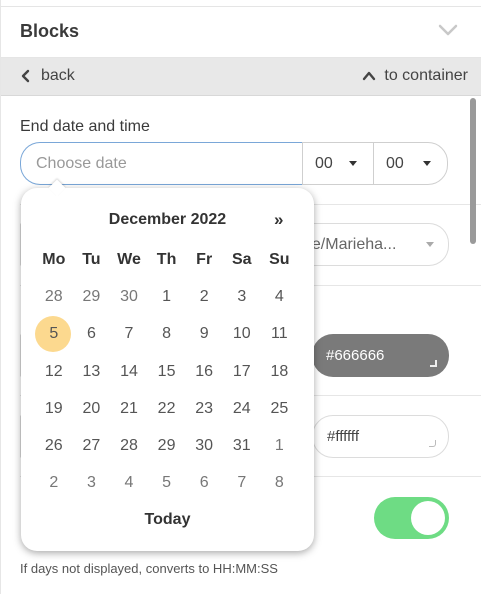 This screenshot has height=594, width=481. I want to click on calendar-day: 14, so click(129, 371).